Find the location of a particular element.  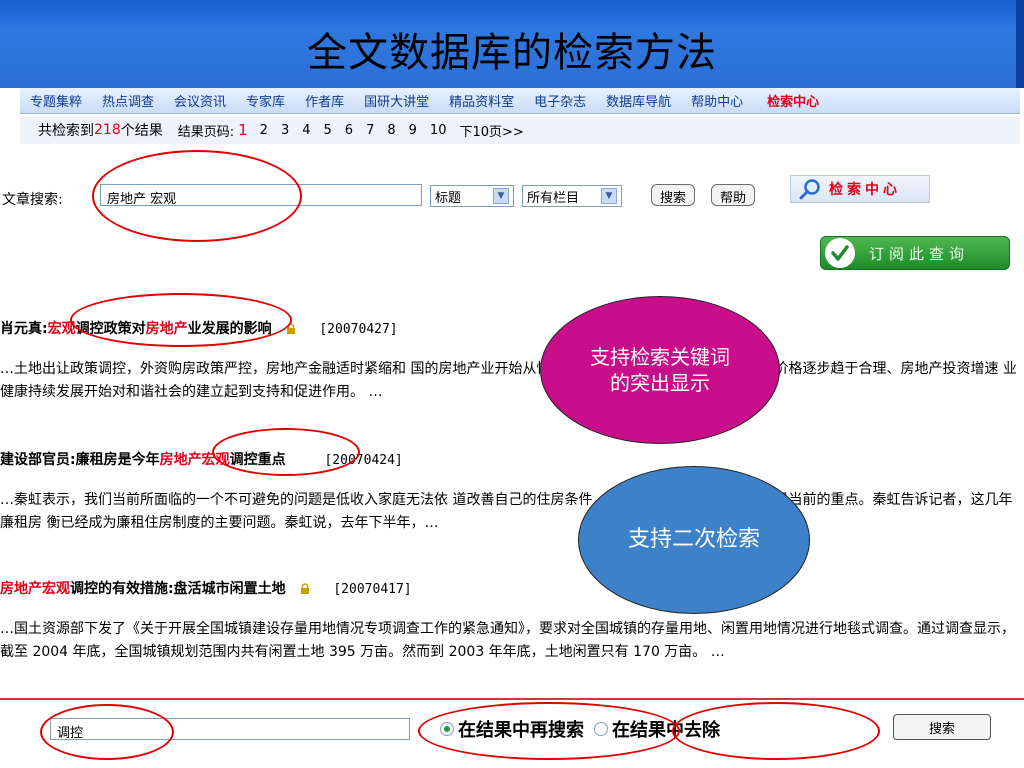

secondary-search-input: 调控 is located at coordinates (230, 729).